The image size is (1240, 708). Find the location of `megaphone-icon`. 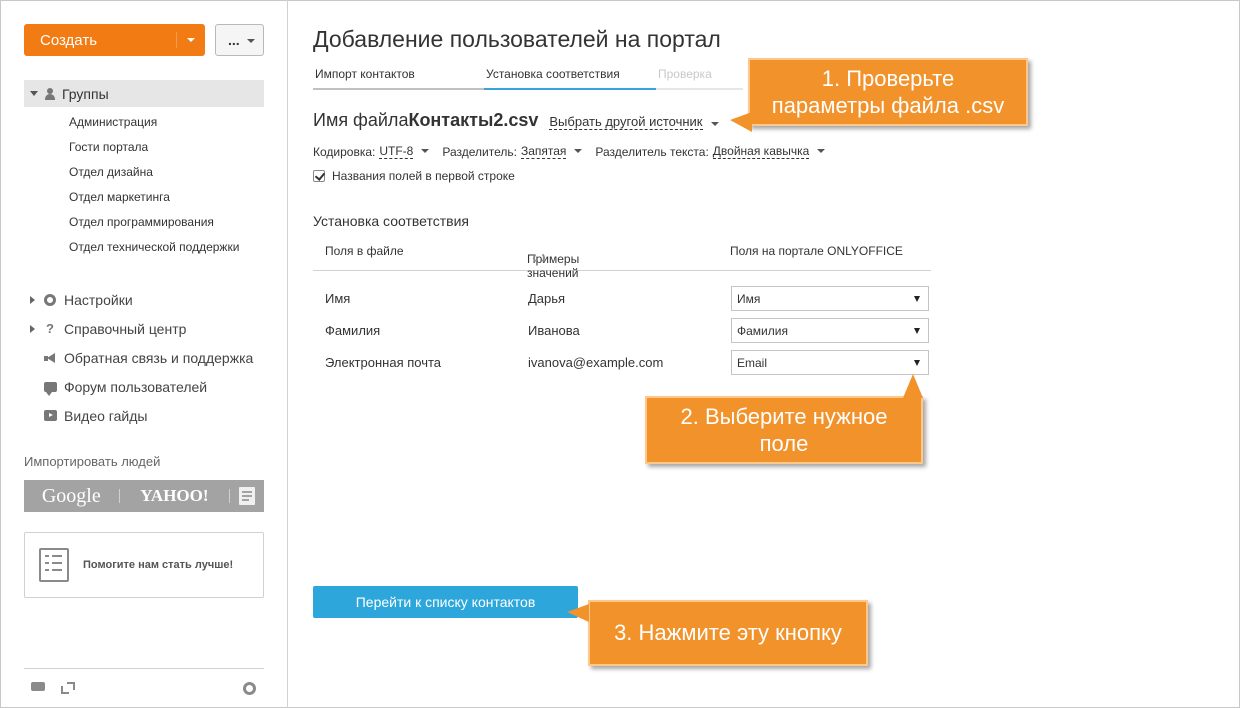

megaphone-icon is located at coordinates (50, 357).